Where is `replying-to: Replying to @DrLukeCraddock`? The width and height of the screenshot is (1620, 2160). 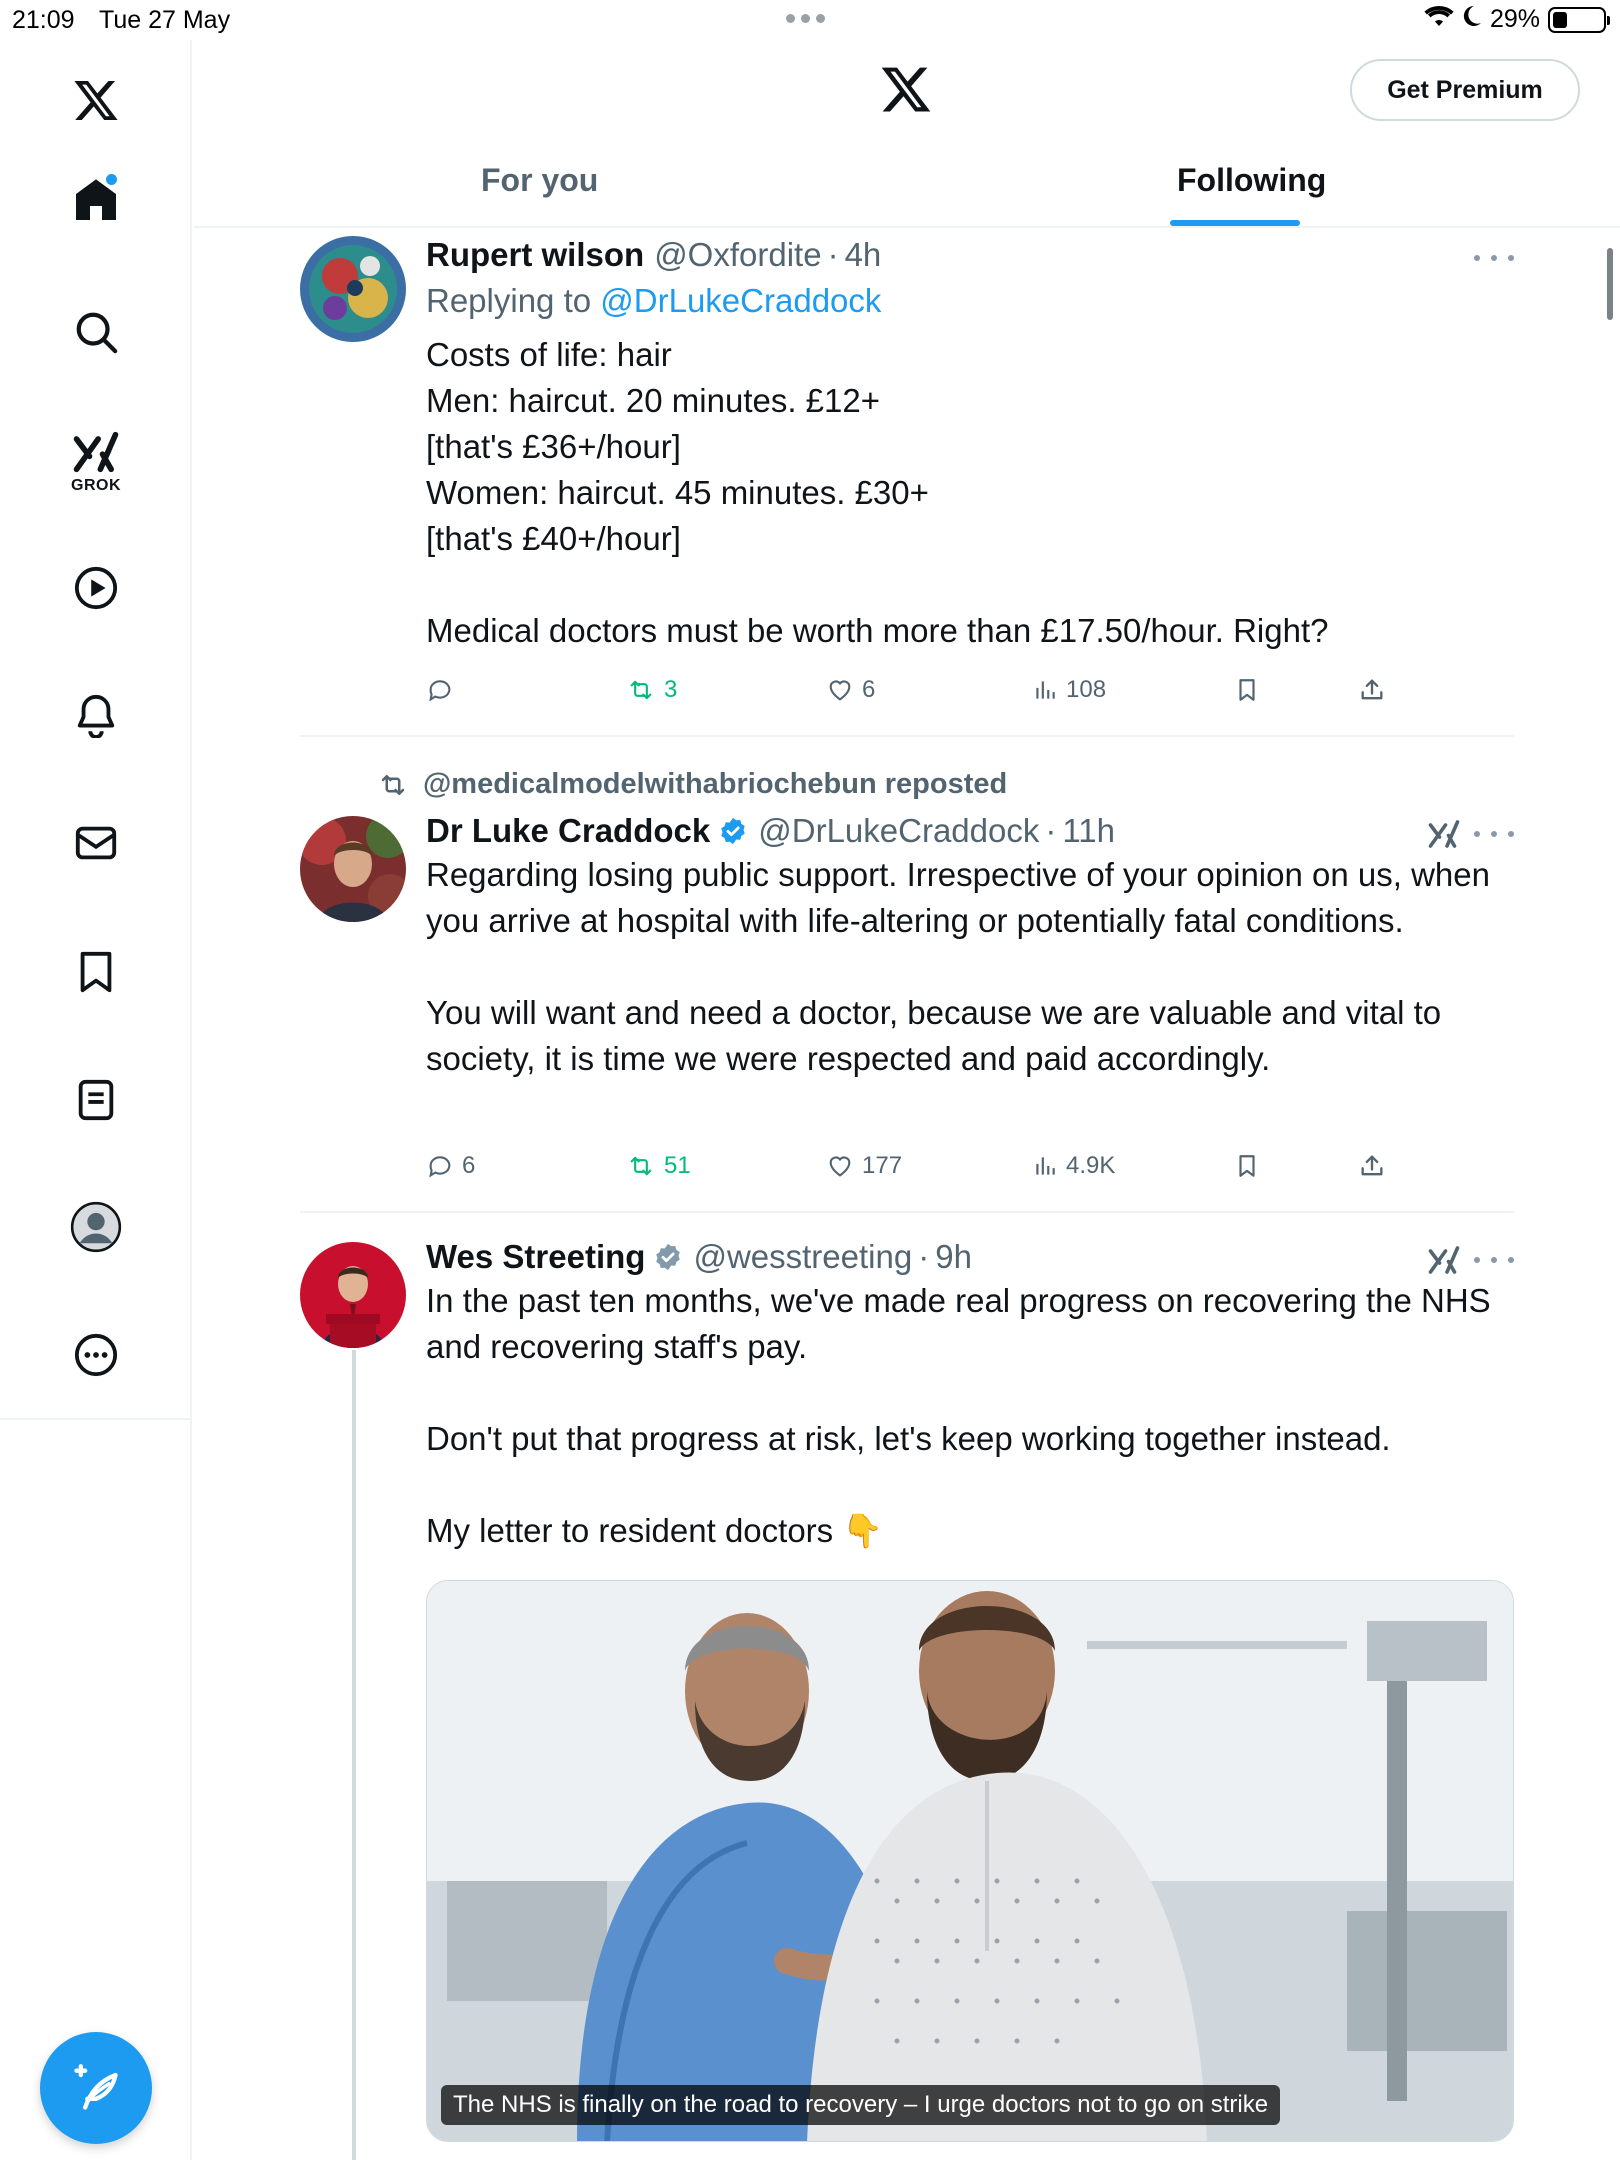 replying-to: Replying to @DrLukeCraddock is located at coordinates (654, 300).